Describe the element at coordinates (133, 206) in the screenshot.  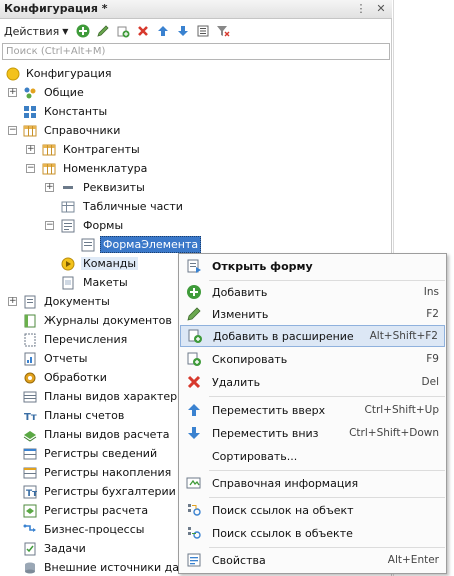
I see `tree-label: Табличные части` at that location.